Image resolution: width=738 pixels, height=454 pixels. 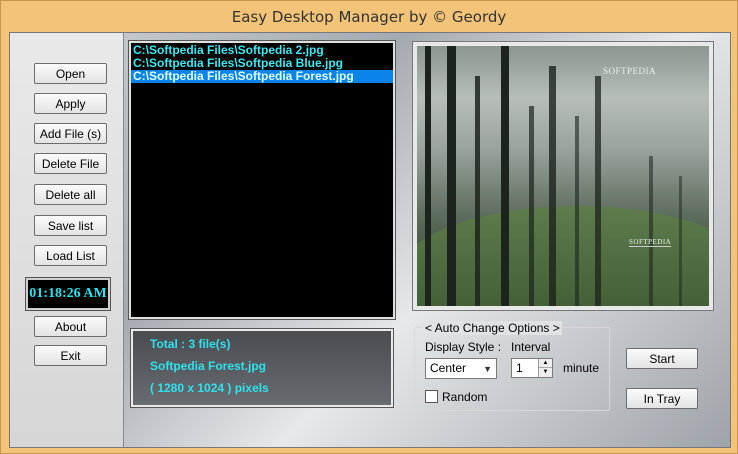 What do you see at coordinates (545, 363) in the screenshot?
I see `arrow-up-icon: ▲` at bounding box center [545, 363].